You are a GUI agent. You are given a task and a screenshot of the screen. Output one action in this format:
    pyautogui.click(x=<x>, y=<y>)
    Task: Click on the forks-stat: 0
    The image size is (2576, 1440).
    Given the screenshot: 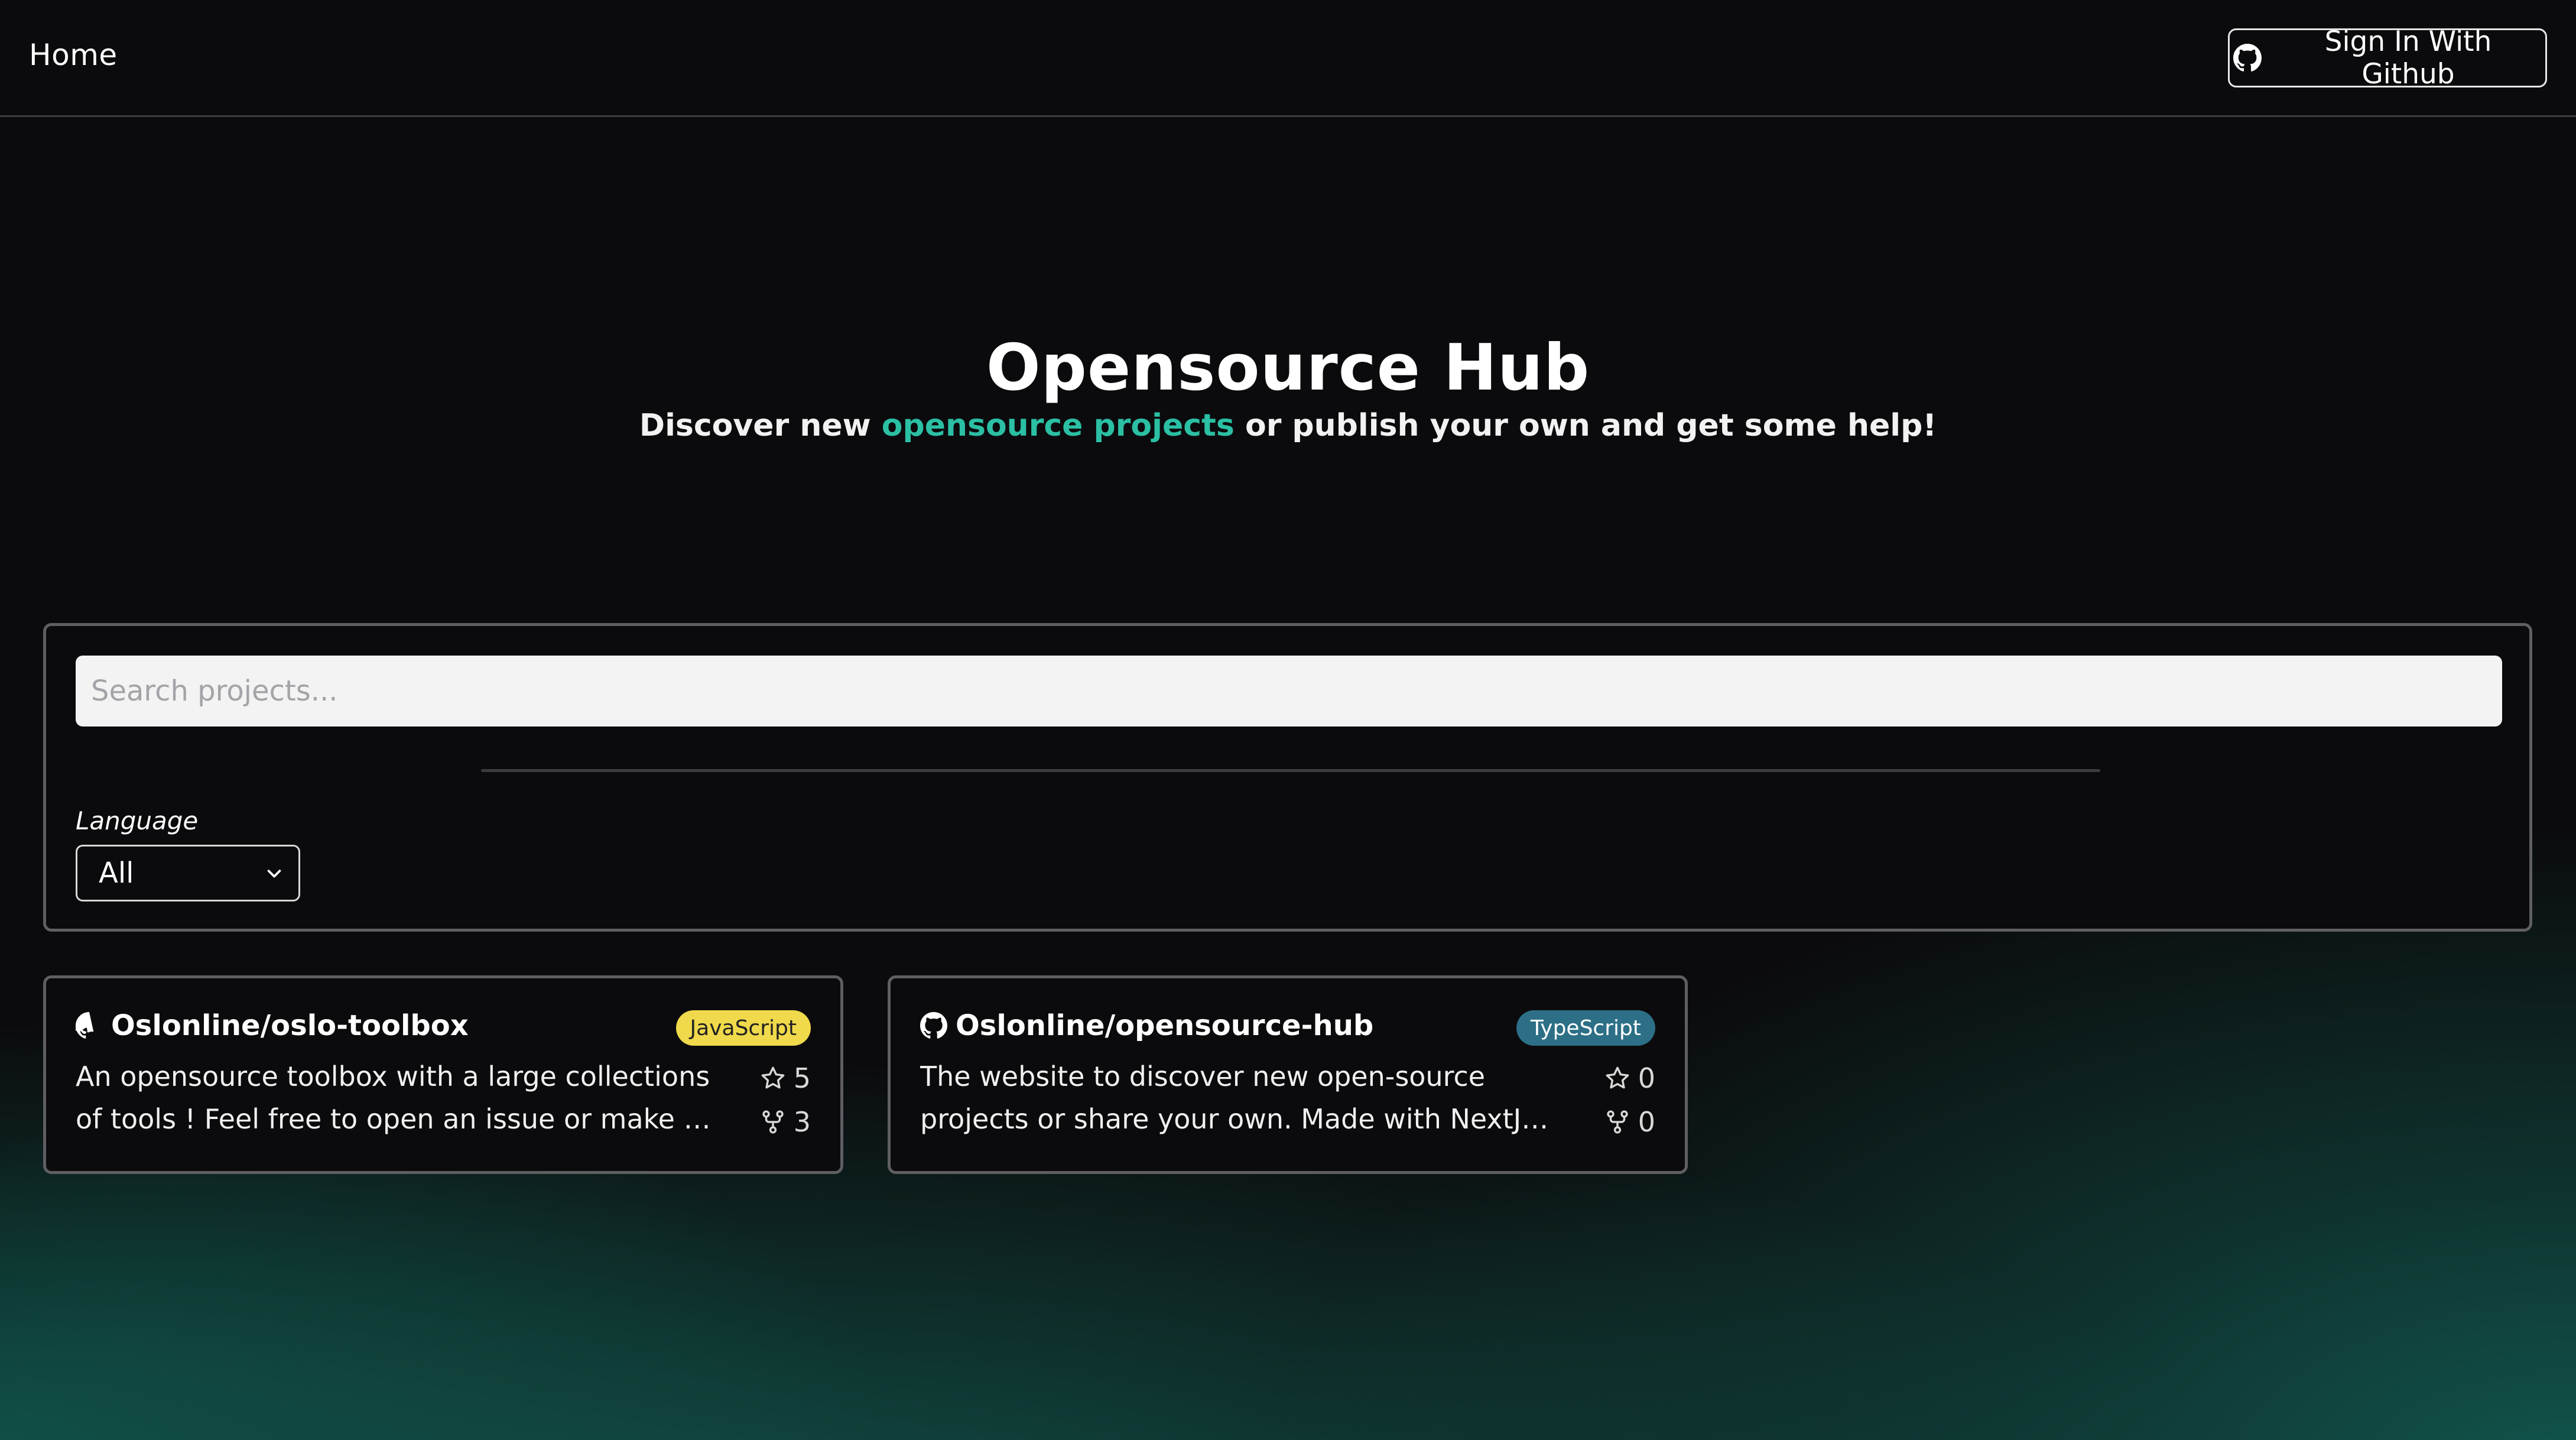 What is the action you would take?
    pyautogui.click(x=1629, y=1122)
    